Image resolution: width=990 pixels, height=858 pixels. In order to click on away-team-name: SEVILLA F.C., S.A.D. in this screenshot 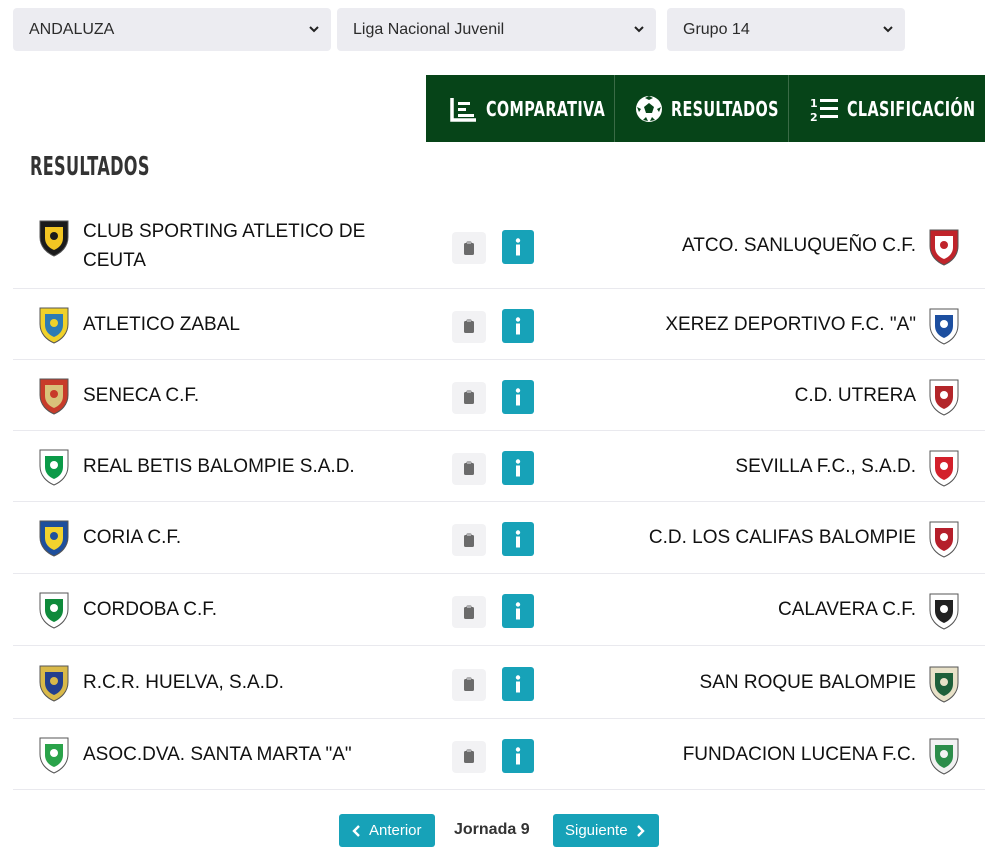, I will do `click(825, 466)`.